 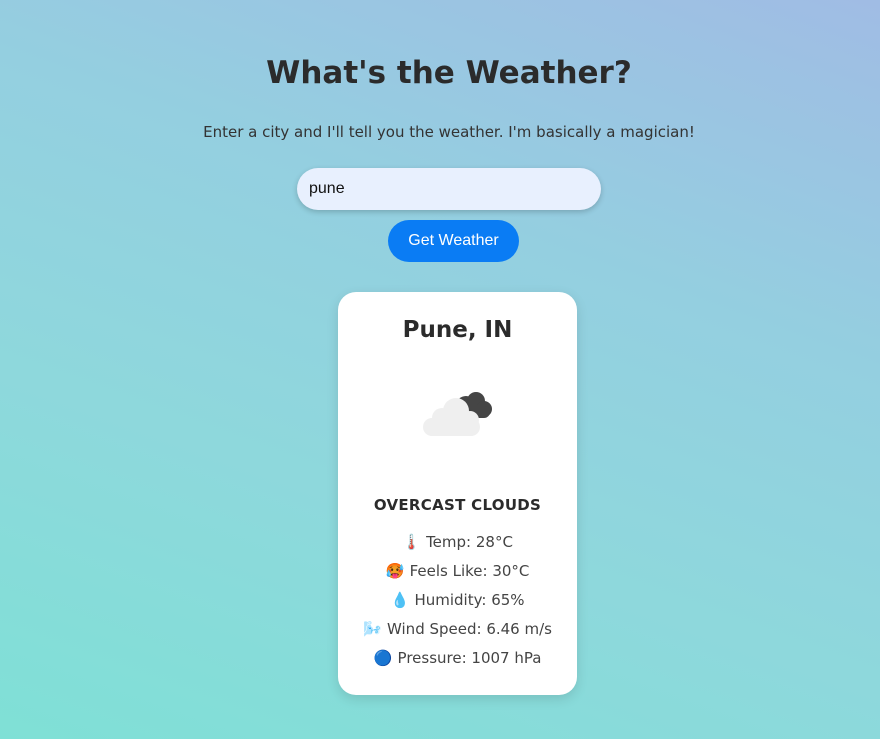 I want to click on city-name: Pune, IN, so click(x=457, y=330).